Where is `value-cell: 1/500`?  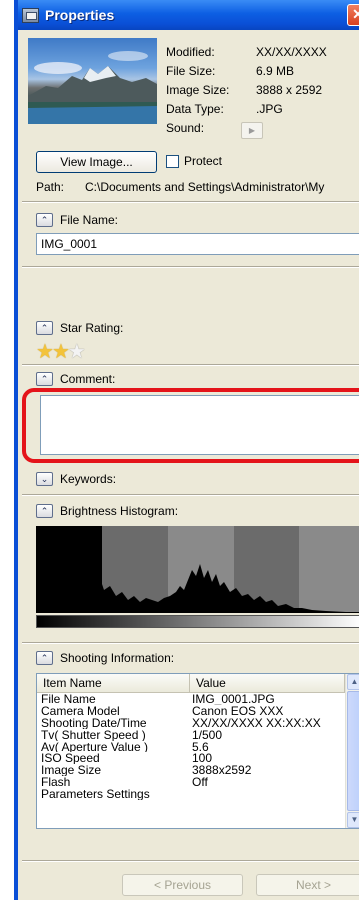
value-cell: 1/500 is located at coordinates (207, 734).